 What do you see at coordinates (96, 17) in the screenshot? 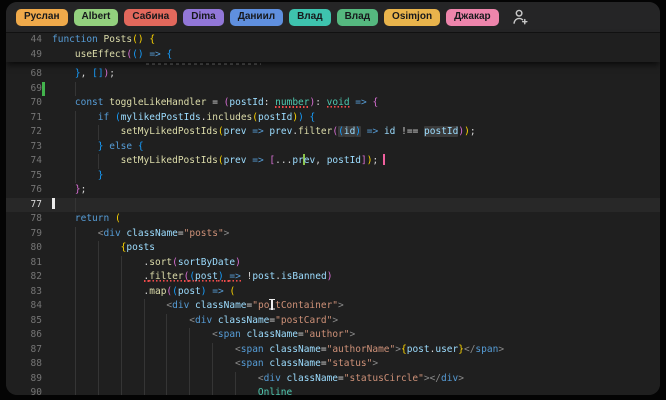
I see `user-chip: Albert` at bounding box center [96, 17].